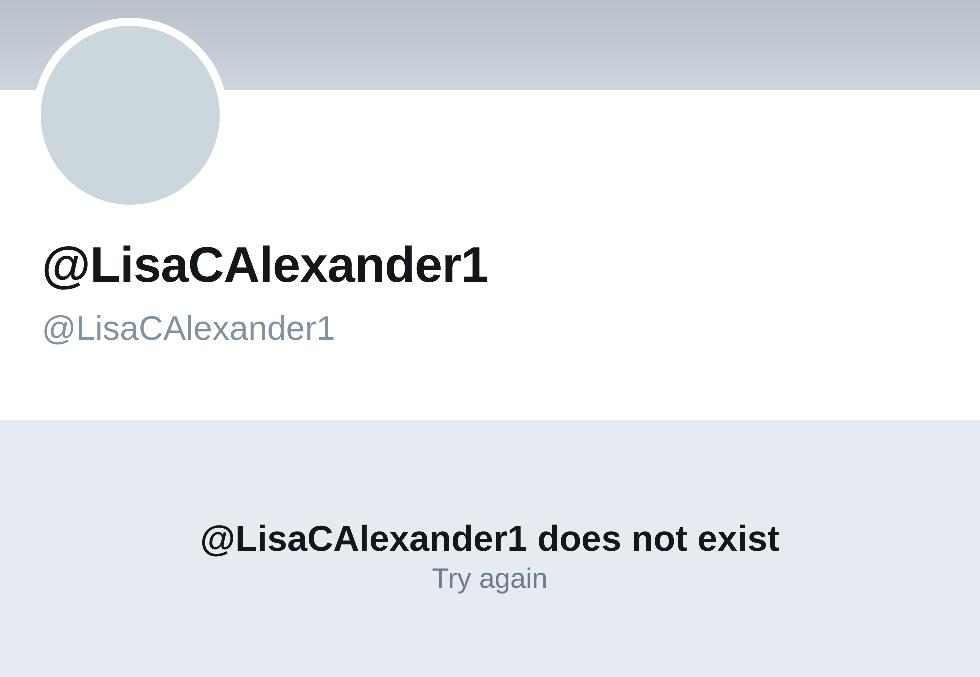  What do you see at coordinates (490, 578) in the screenshot?
I see `try-again-link: Try again` at bounding box center [490, 578].